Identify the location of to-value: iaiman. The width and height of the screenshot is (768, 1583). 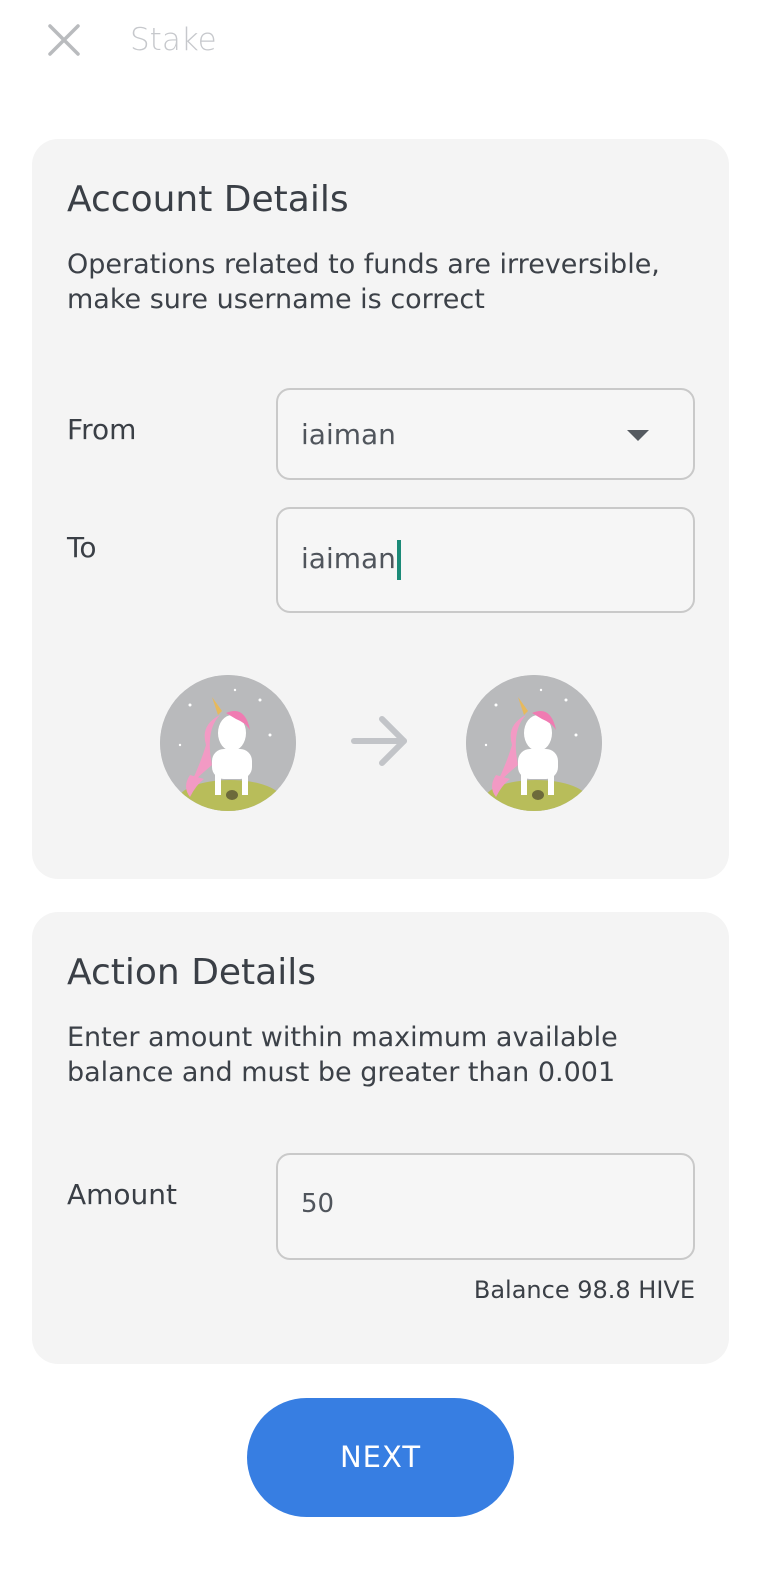
(351, 560).